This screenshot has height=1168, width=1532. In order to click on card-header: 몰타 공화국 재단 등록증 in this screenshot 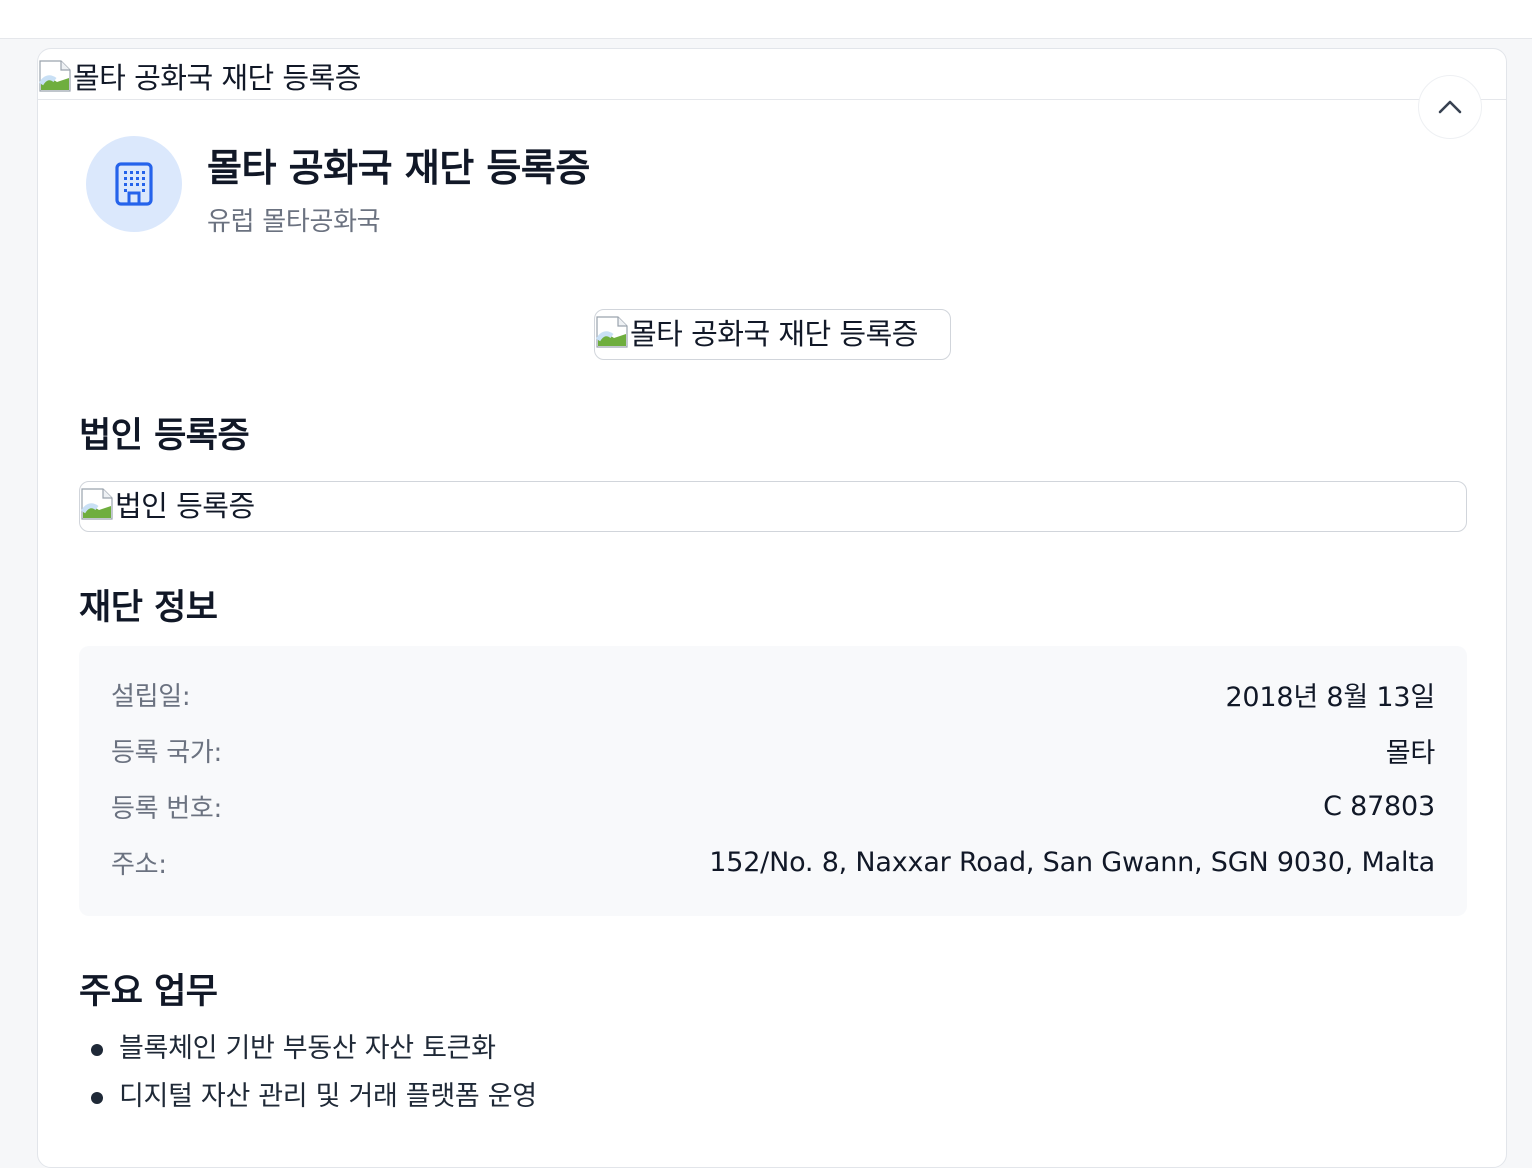, I will do `click(772, 74)`.